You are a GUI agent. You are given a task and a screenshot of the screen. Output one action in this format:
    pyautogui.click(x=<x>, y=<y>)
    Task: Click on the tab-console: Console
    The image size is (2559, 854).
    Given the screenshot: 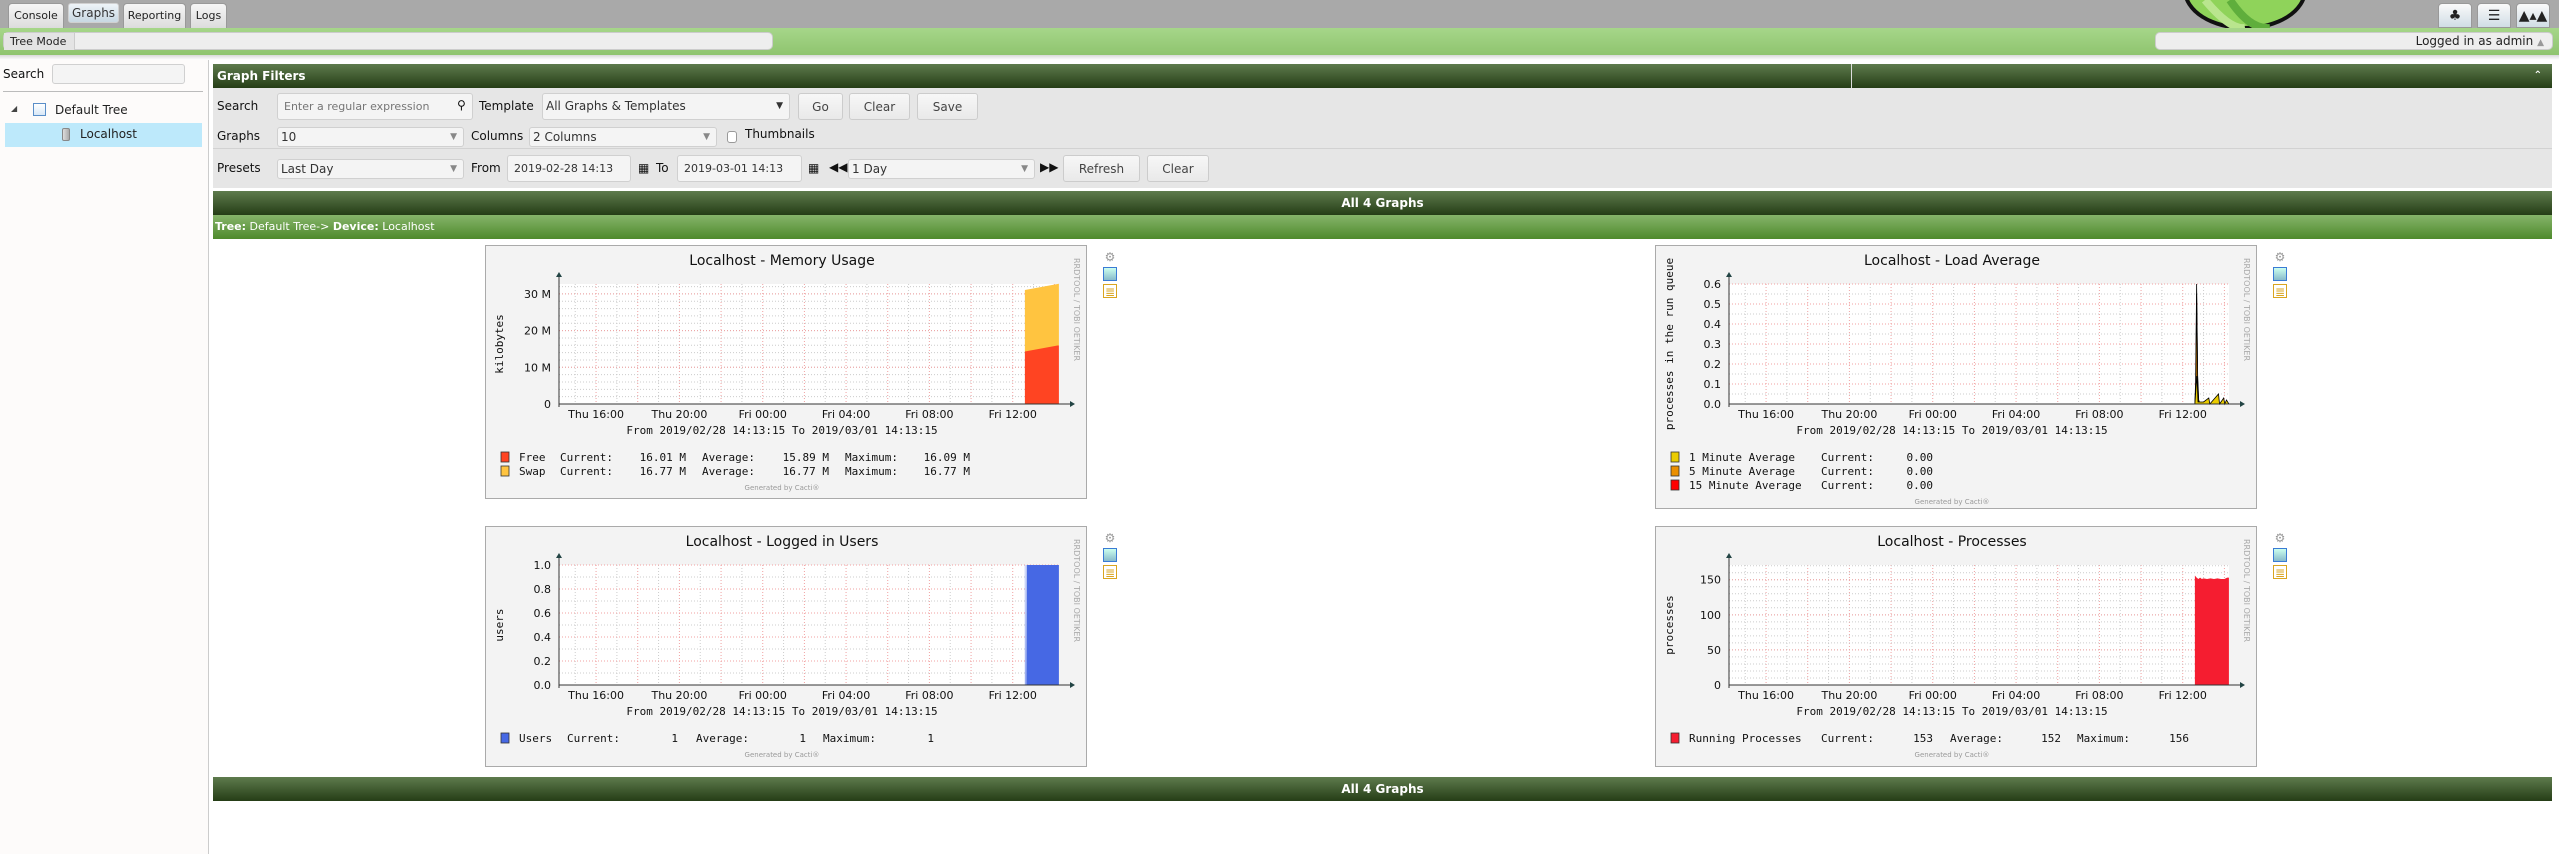 What is the action you would take?
    pyautogui.click(x=36, y=15)
    